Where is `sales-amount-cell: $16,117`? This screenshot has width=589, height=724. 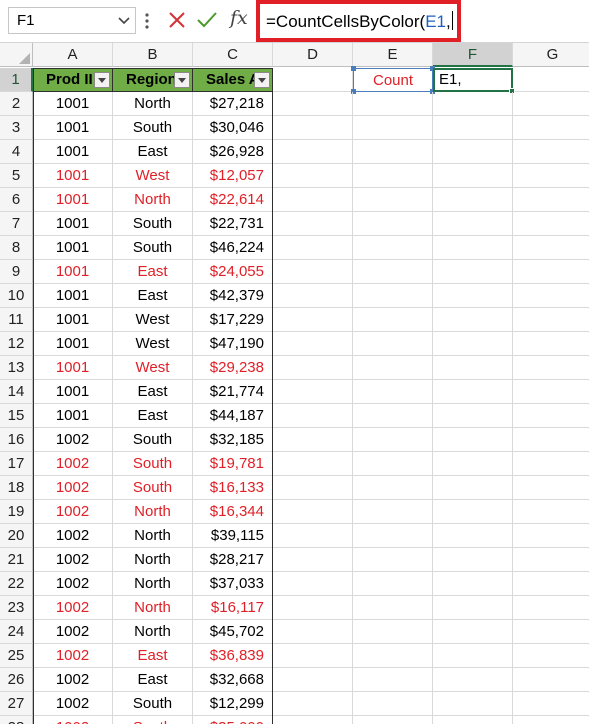
sales-amount-cell: $16,117 is located at coordinates (233, 608).